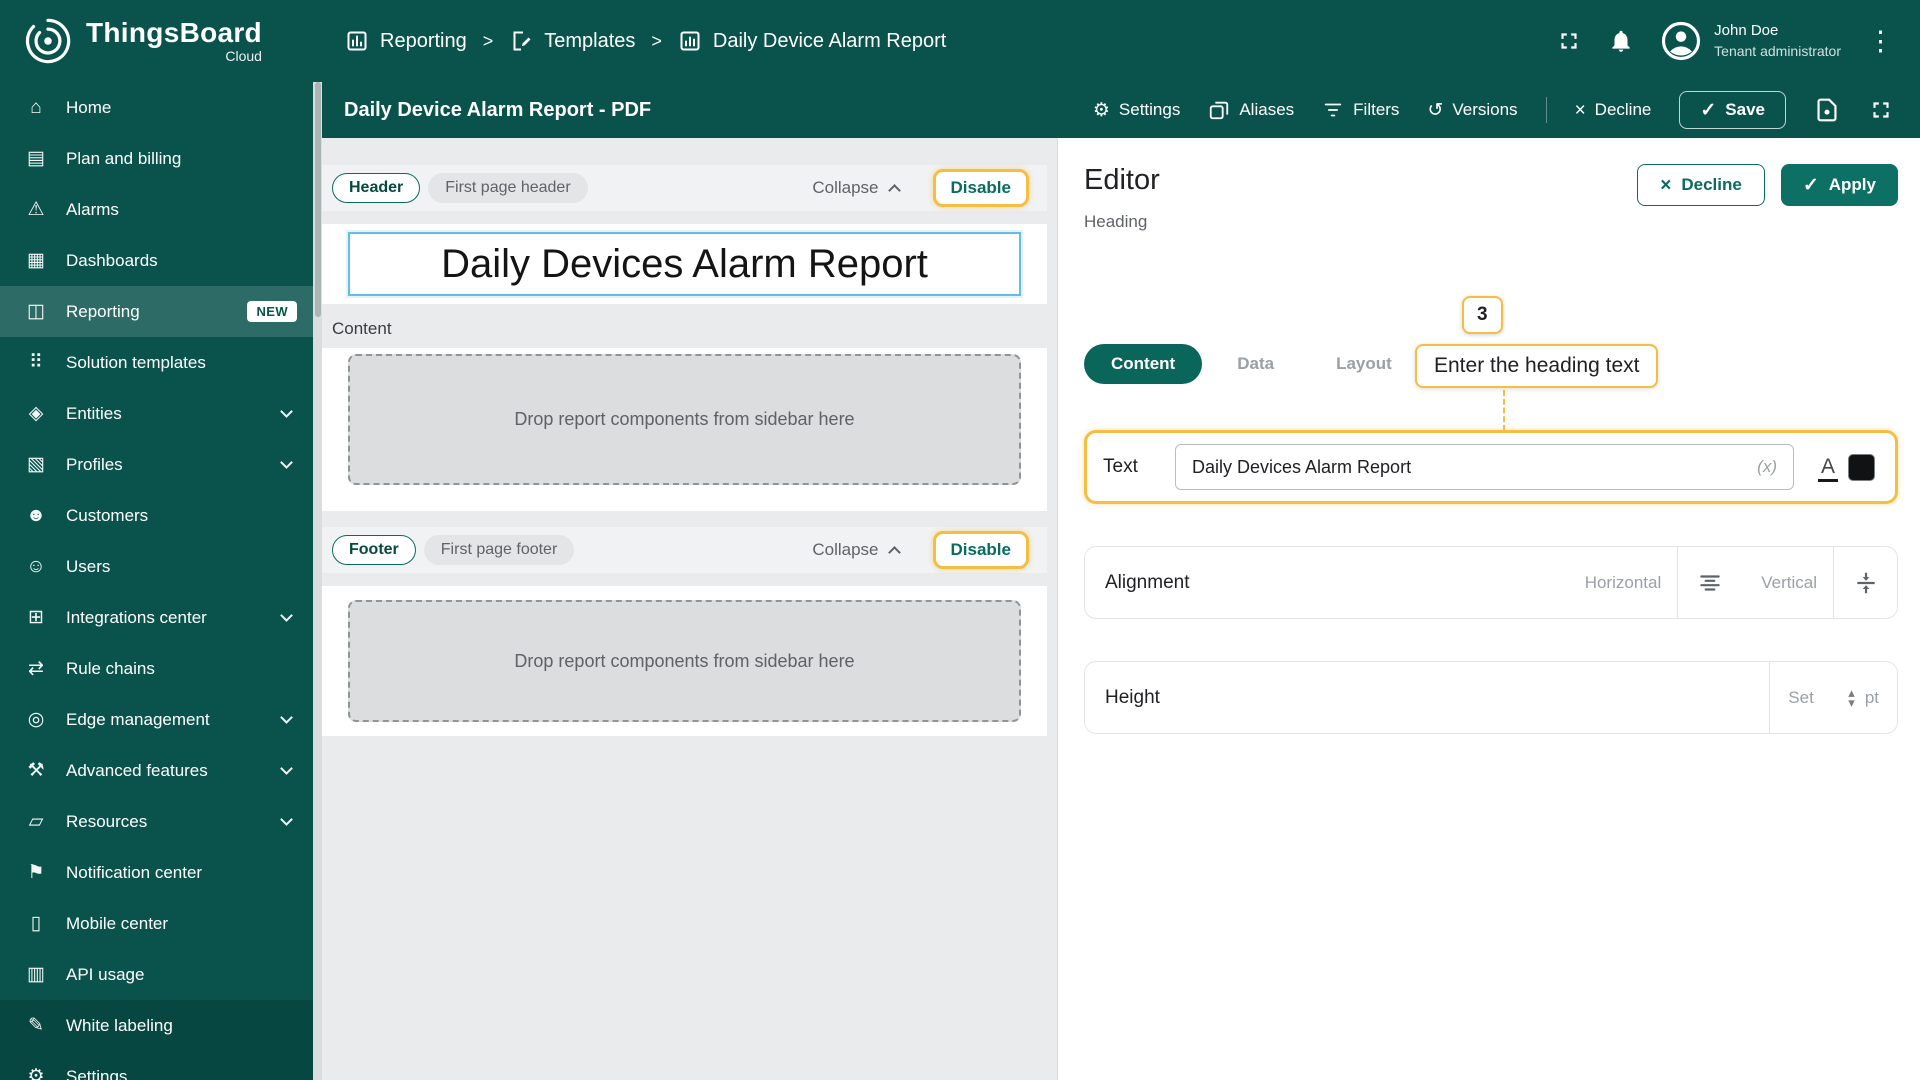 The height and width of the screenshot is (1080, 1920). I want to click on aliases-button: Aliases, so click(1251, 110).